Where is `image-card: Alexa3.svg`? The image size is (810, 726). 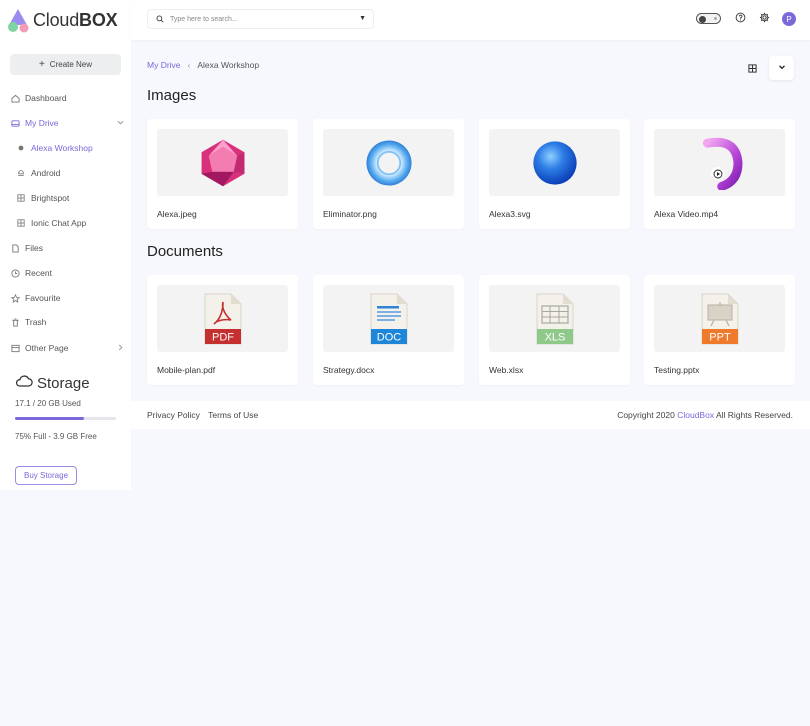 image-card: Alexa3.svg is located at coordinates (554, 174).